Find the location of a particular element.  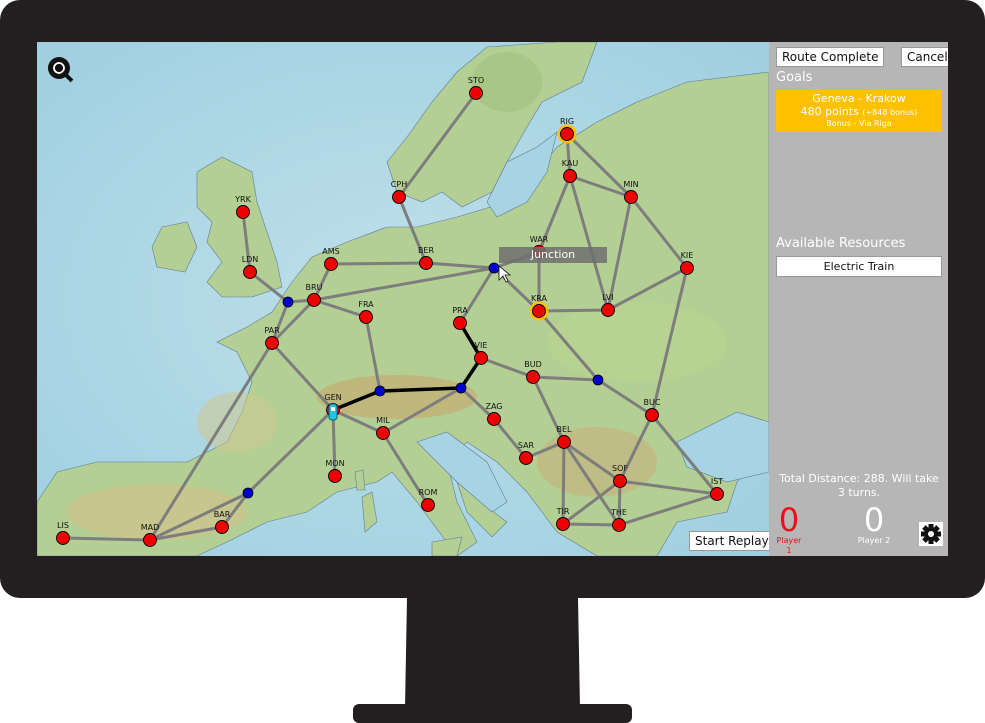

city-label: BRU is located at coordinates (314, 287).